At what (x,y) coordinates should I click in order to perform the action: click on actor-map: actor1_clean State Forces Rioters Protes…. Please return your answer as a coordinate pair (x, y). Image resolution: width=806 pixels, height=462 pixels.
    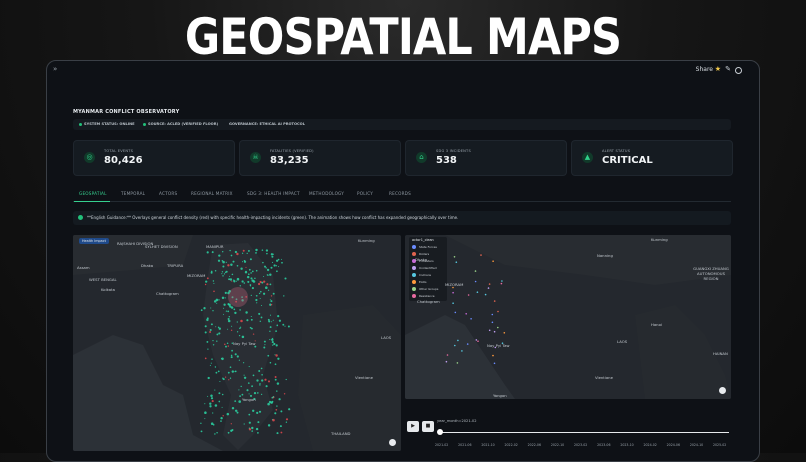
    Looking at the image, I should click on (568, 317).